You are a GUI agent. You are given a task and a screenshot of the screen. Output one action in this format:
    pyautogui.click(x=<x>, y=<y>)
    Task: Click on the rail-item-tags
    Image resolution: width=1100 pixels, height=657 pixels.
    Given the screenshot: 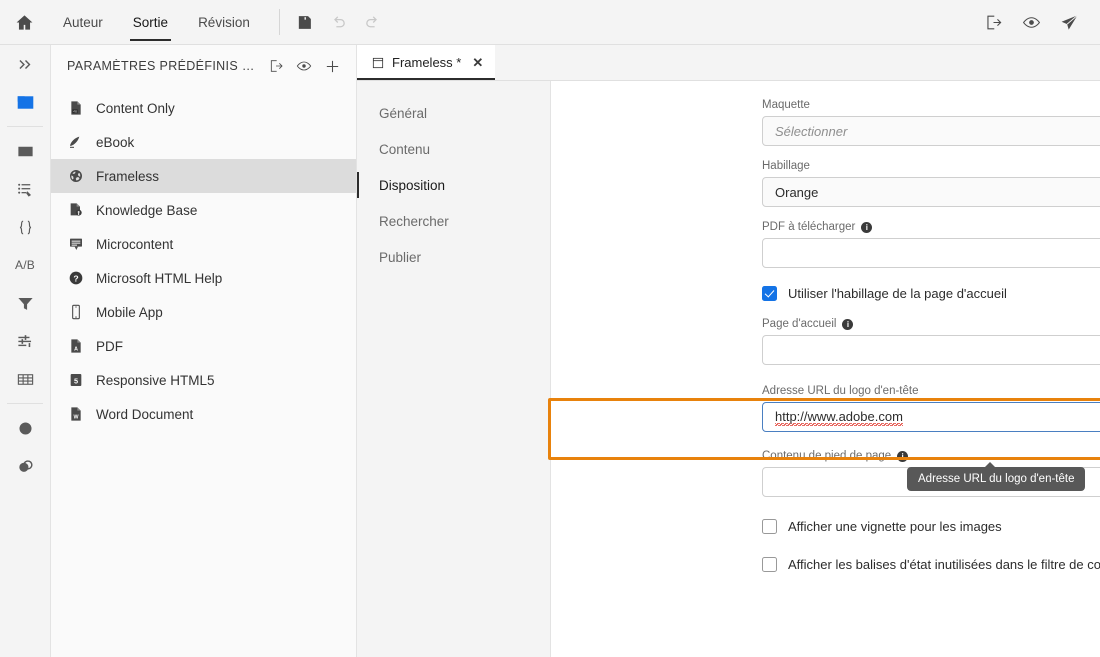 What is the action you would take?
    pyautogui.click(x=25, y=189)
    